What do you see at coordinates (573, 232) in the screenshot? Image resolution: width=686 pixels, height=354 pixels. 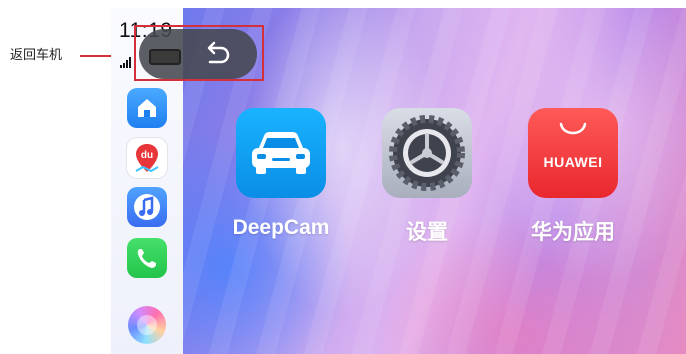 I see `app-label-huawei: 华为应用` at bounding box center [573, 232].